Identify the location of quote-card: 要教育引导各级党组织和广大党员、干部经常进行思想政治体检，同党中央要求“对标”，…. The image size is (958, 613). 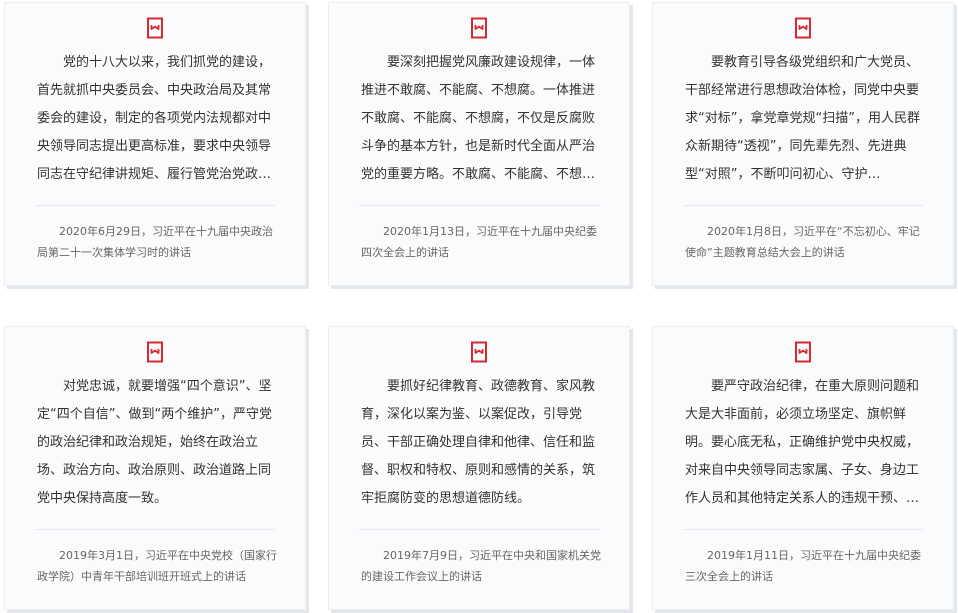
(803, 144).